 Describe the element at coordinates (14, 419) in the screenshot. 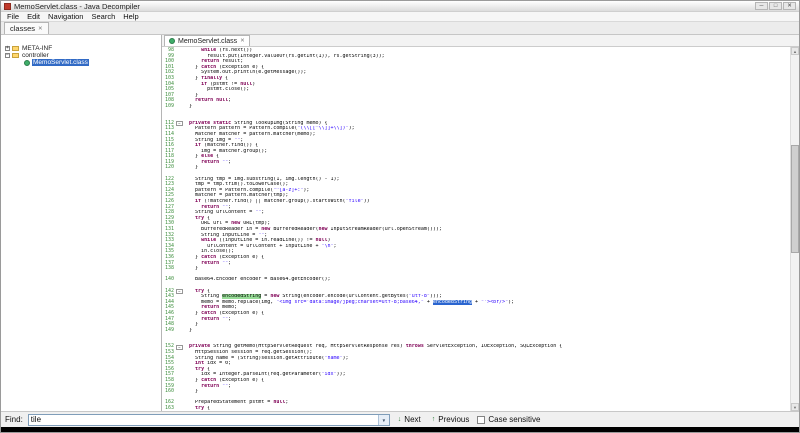

I see `find-label: Find:` at that location.